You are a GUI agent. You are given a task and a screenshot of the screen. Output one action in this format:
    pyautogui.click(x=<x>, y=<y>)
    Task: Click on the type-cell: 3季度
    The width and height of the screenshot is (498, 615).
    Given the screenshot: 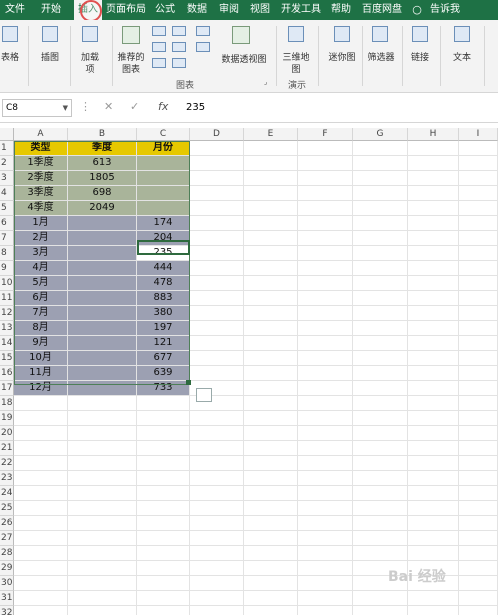 What is the action you would take?
    pyautogui.click(x=41, y=193)
    